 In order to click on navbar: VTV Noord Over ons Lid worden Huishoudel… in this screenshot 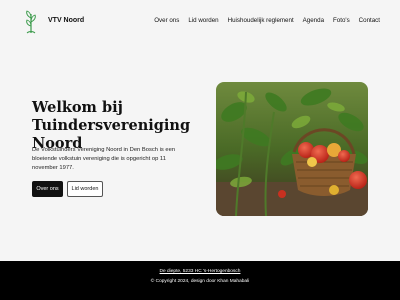, I will do `click(200, 22)`.